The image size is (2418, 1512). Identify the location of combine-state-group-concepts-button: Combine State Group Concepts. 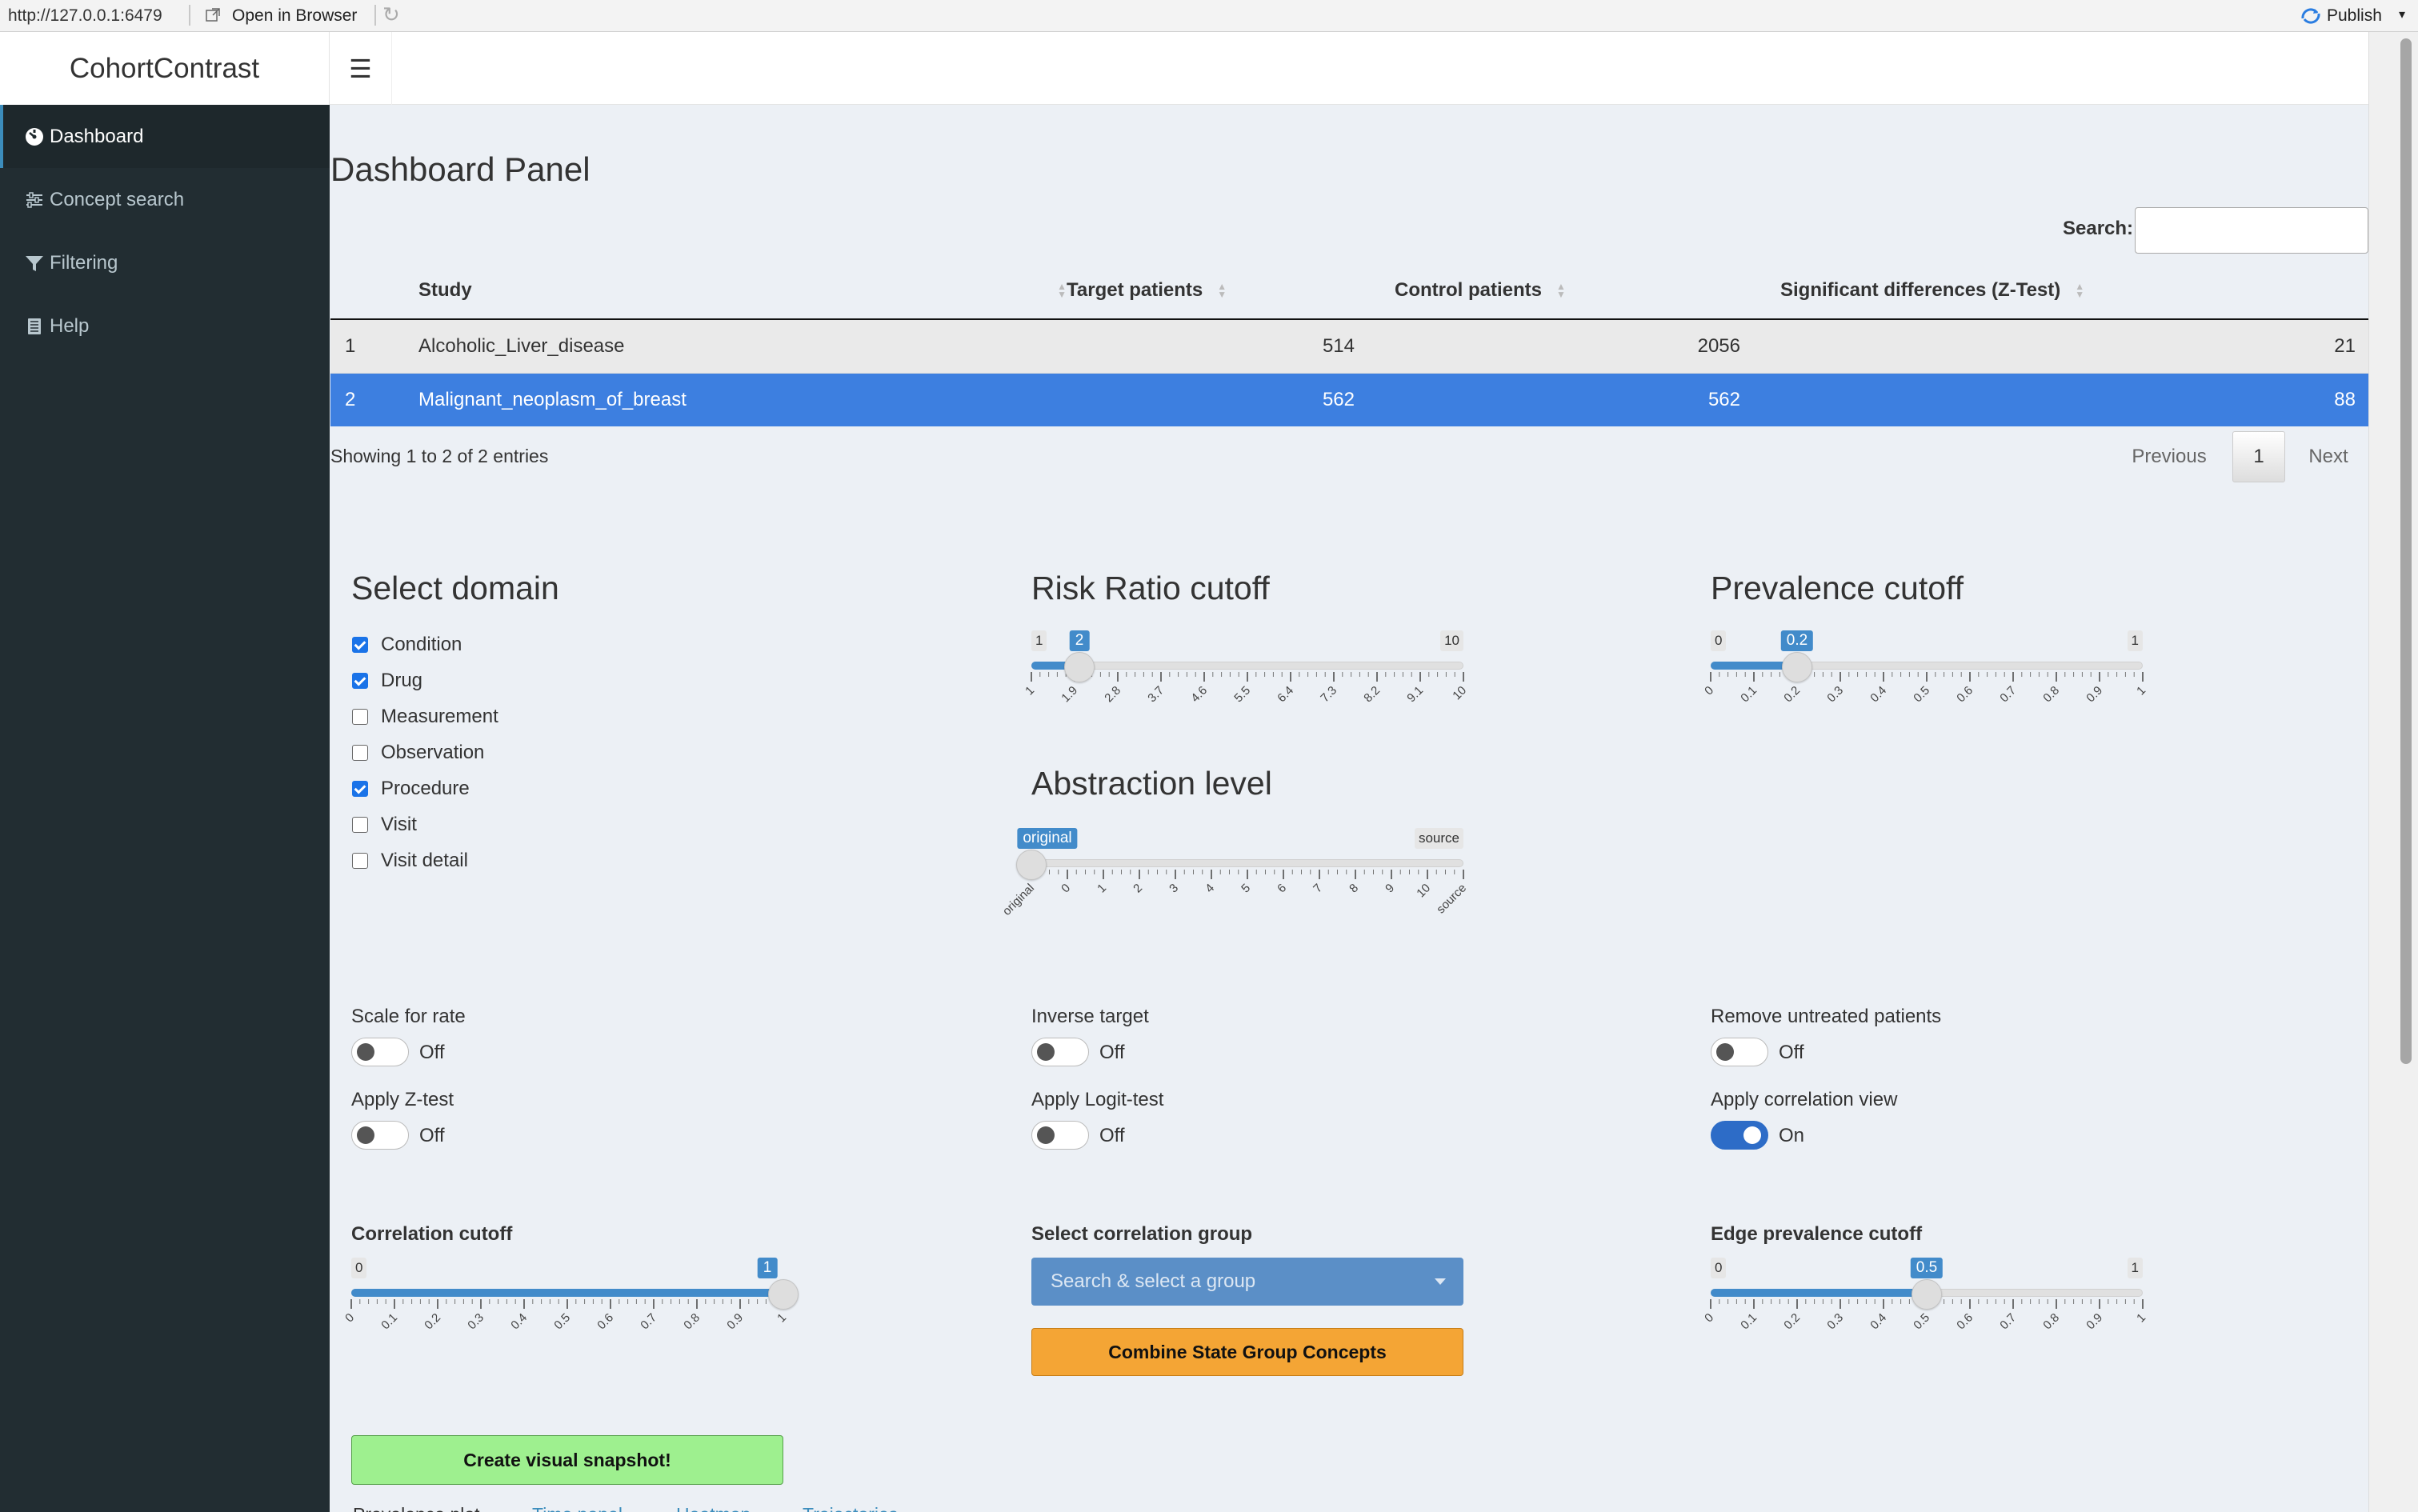
(1247, 1352).